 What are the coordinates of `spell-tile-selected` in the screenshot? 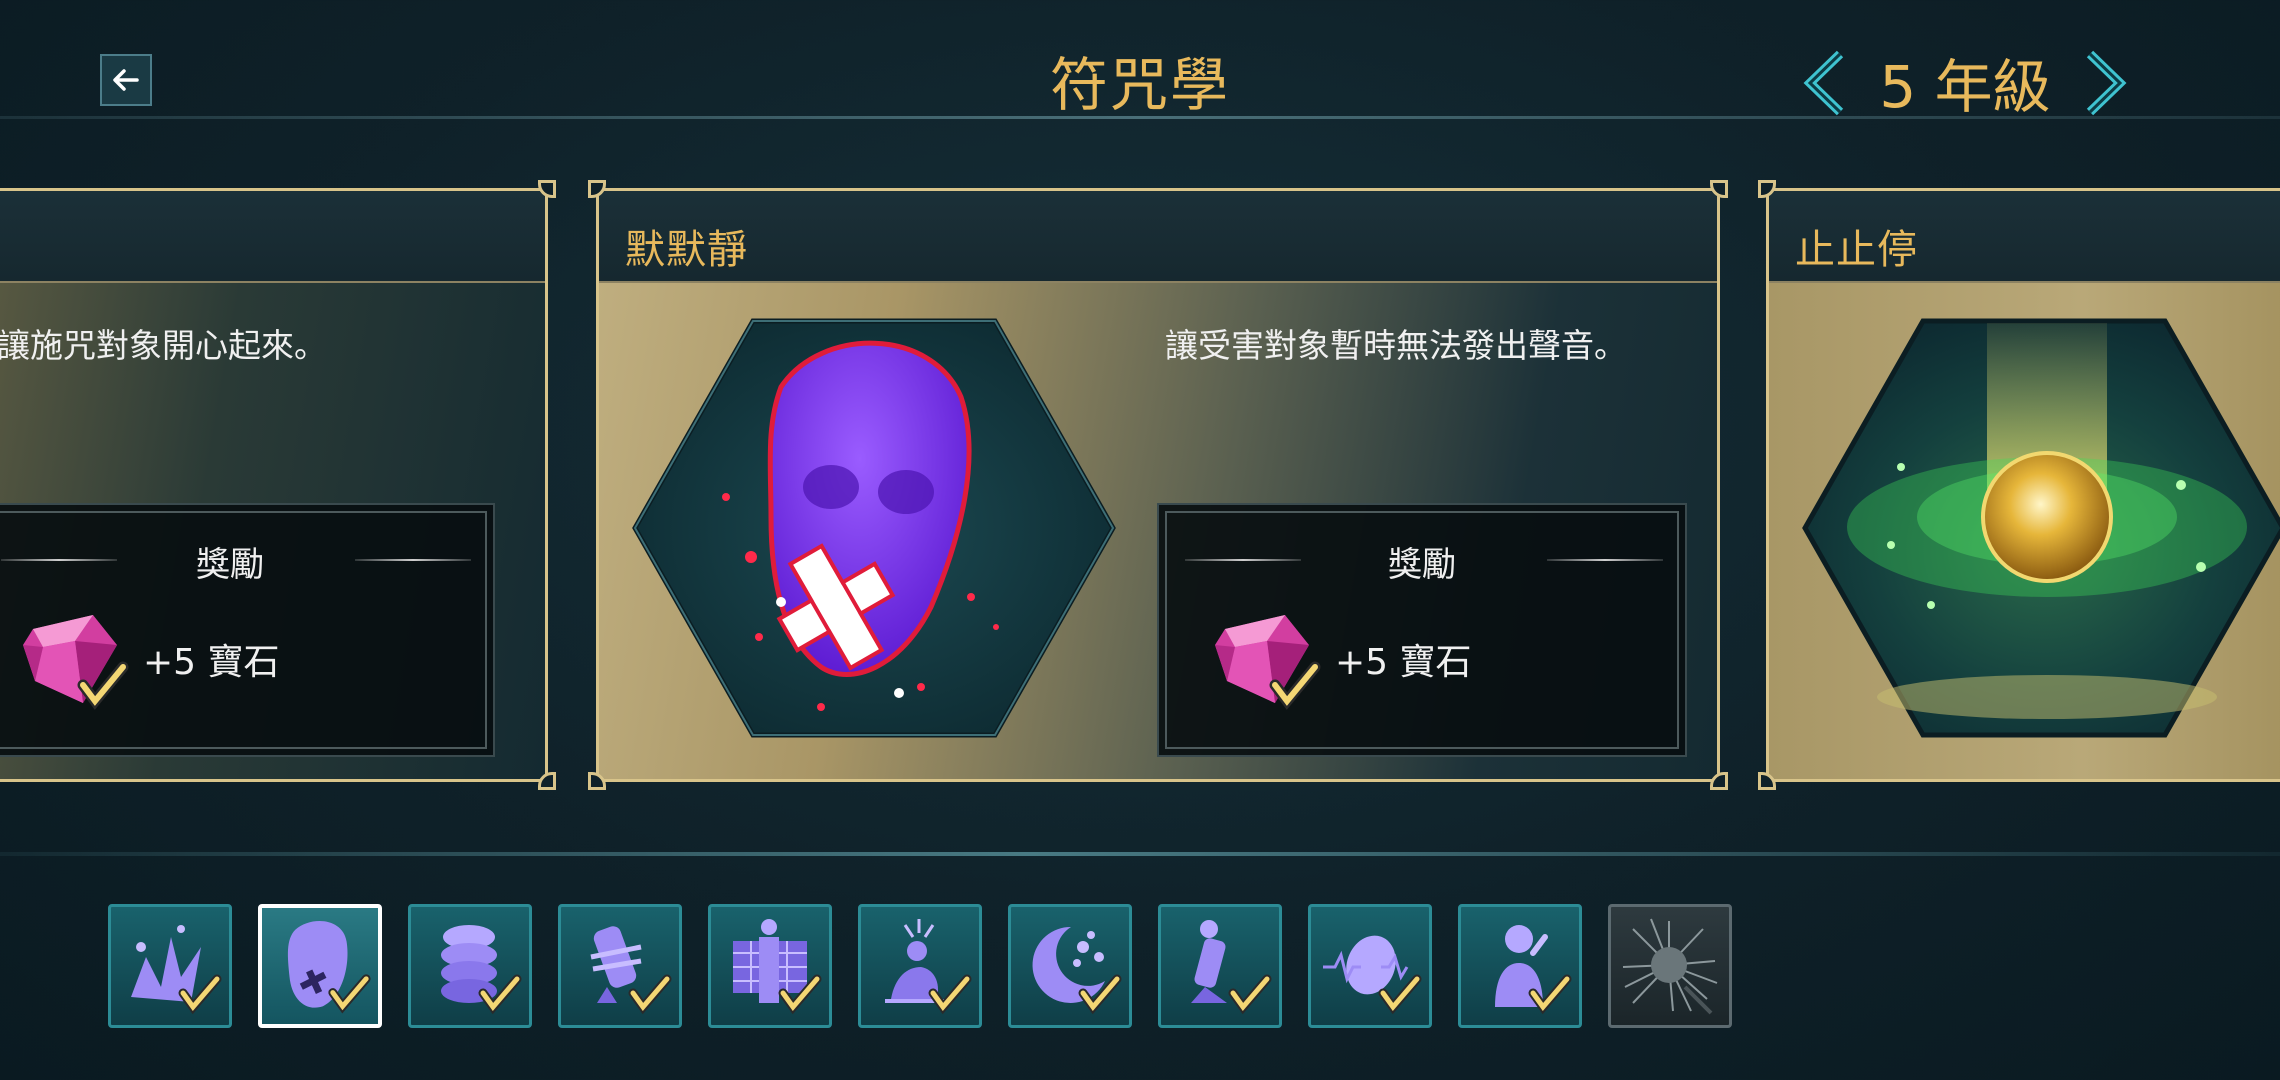 It's located at (320, 966).